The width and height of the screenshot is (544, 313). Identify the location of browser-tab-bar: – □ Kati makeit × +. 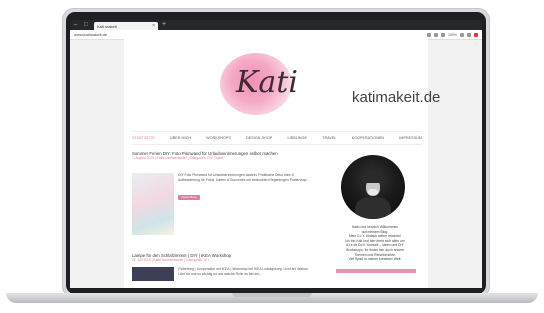
(276, 25).